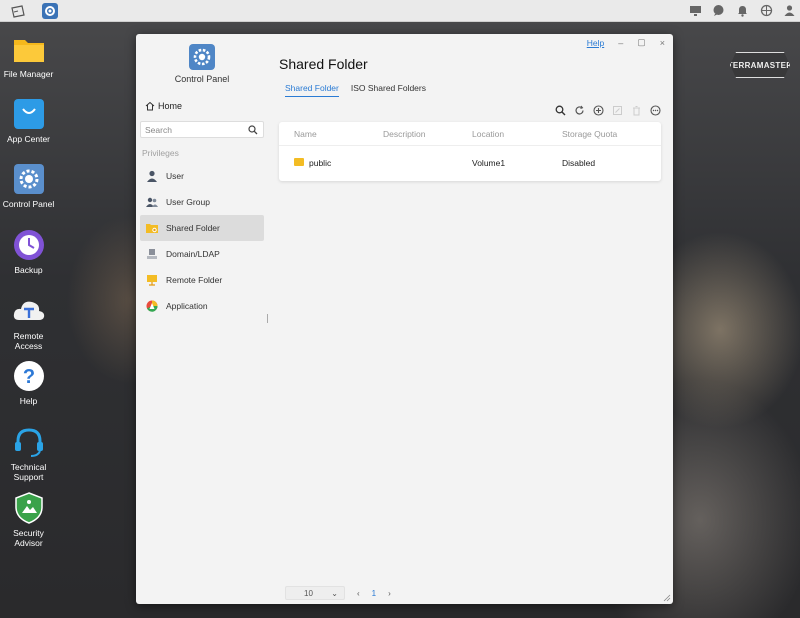 The image size is (800, 618). I want to click on sidebar-item-user-group: User Group, so click(202, 202).